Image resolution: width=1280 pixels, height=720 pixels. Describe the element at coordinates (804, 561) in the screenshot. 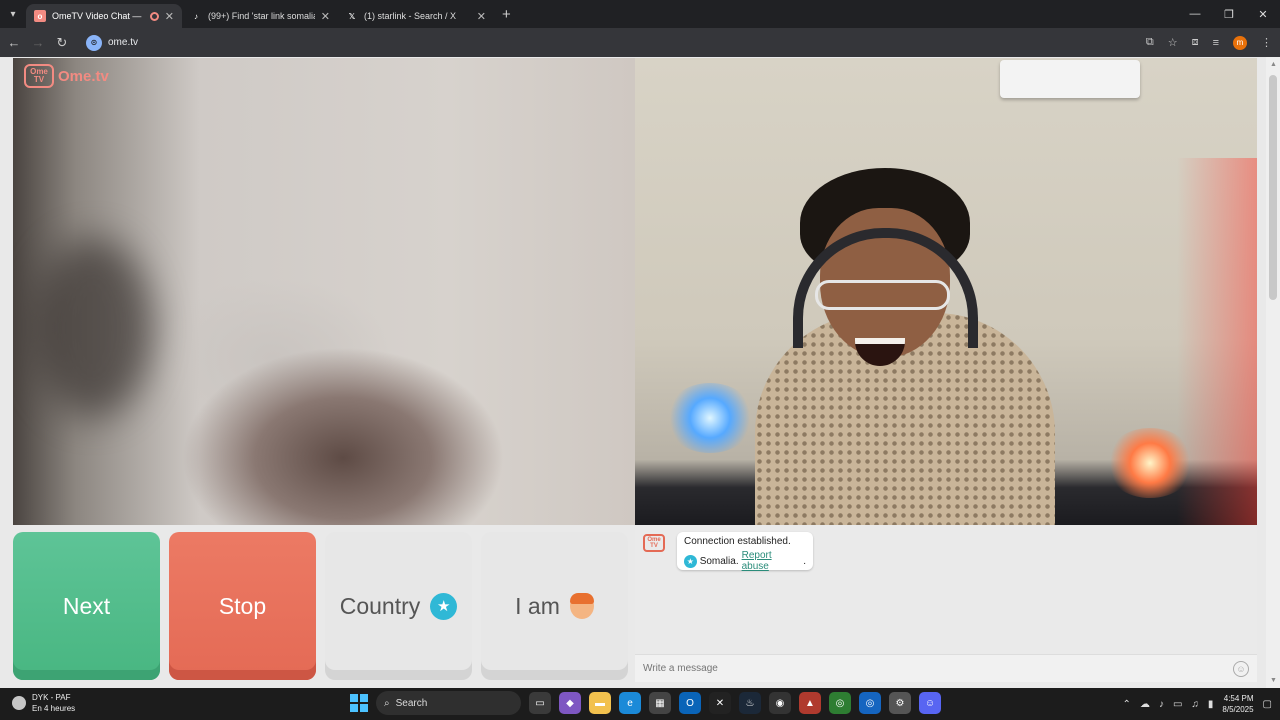

I see `report-suffix: .` at that location.